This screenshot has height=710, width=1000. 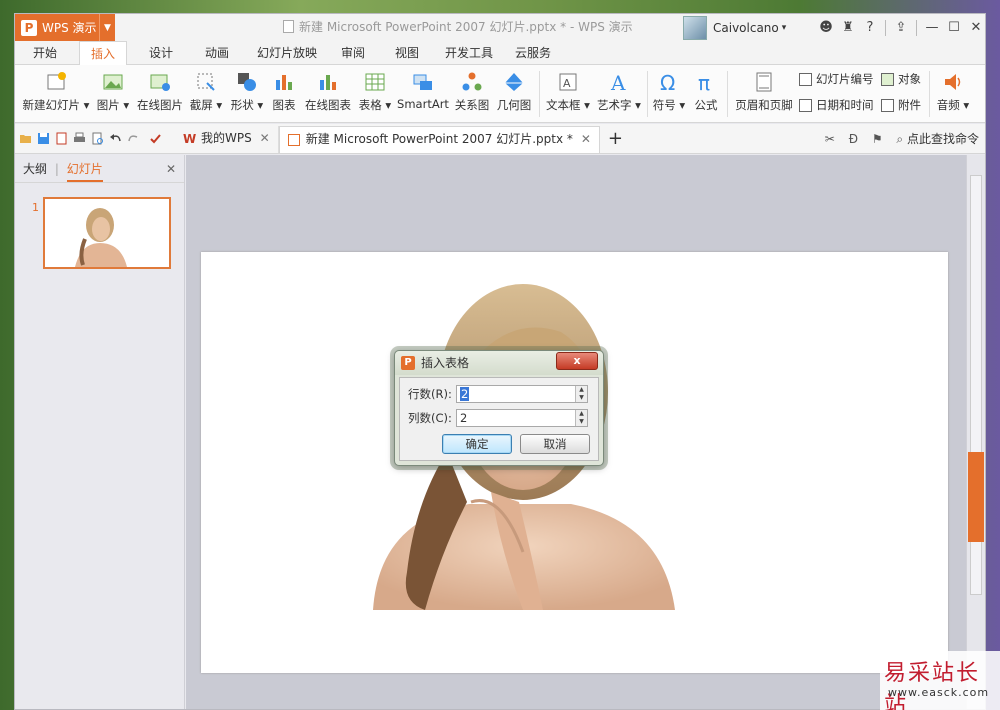 I want to click on scrollbar-marker, so click(x=976, y=497).